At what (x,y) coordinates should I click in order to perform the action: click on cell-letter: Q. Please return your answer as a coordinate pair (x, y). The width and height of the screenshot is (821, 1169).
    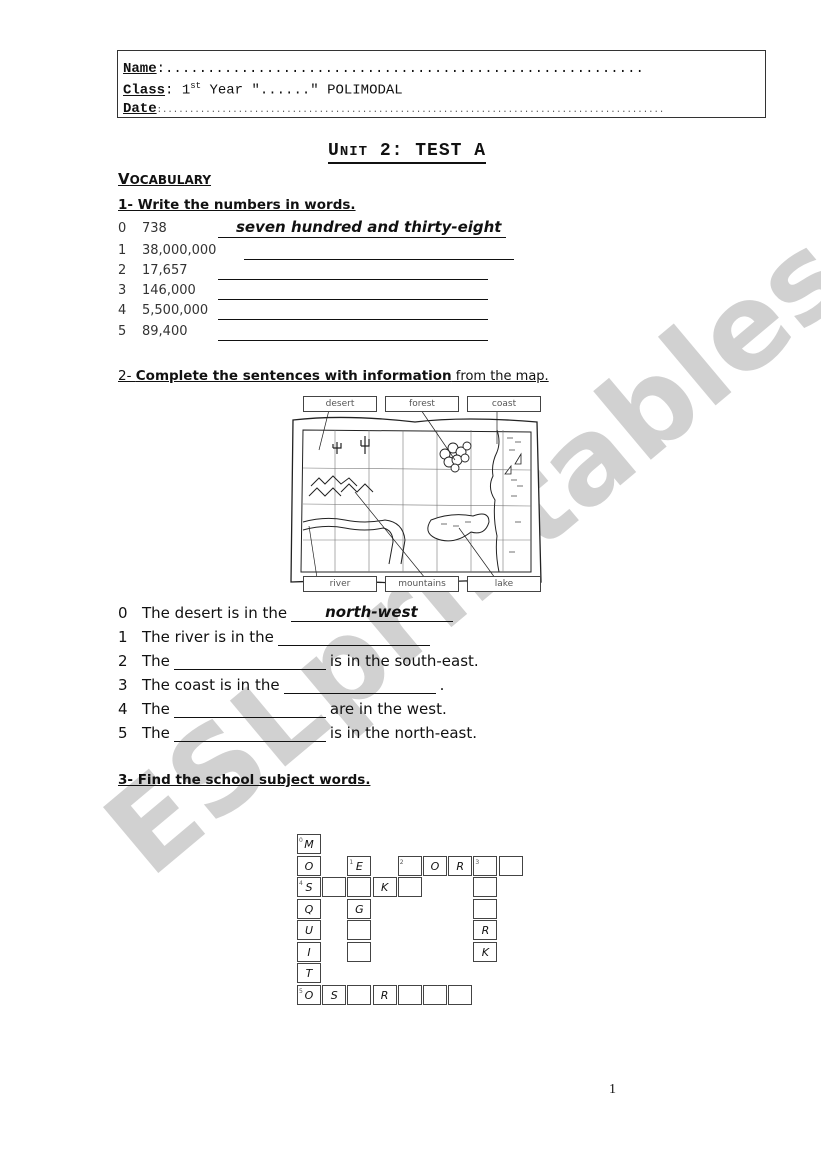
    Looking at the image, I should click on (309, 909).